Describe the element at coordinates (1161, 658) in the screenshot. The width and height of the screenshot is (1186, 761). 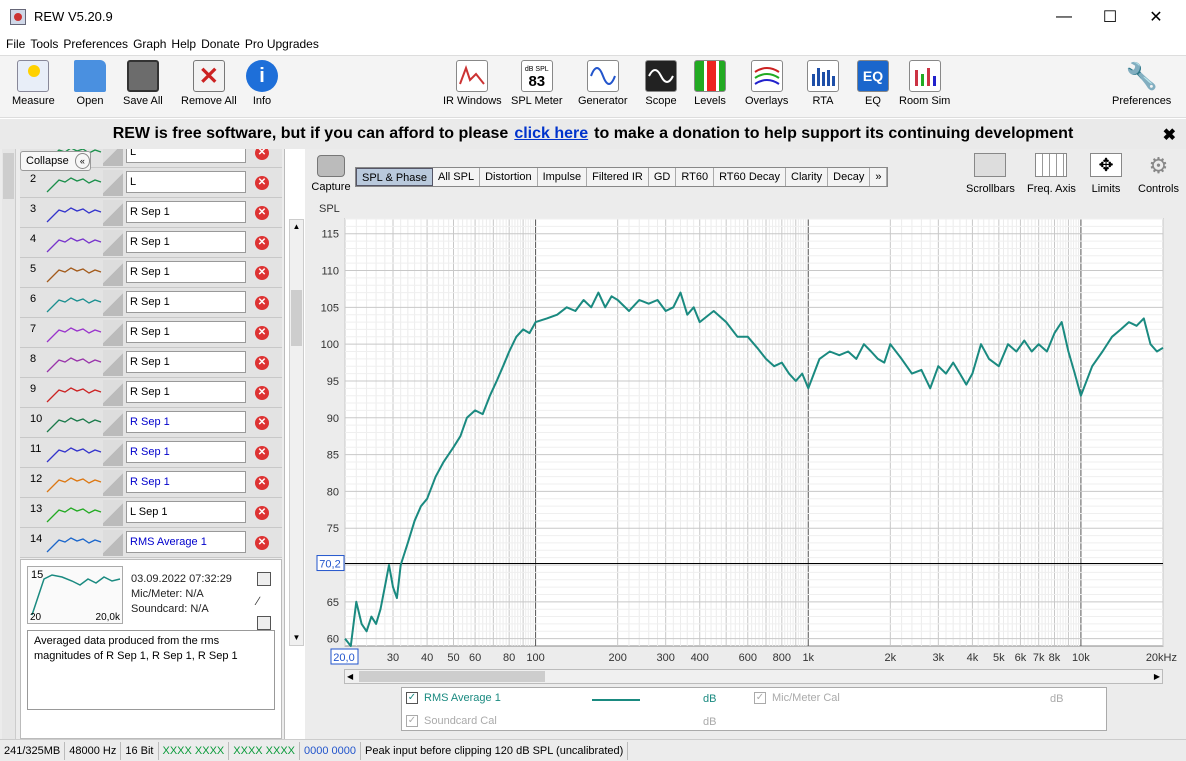
I see `x-tick-label: 20kHz` at that location.